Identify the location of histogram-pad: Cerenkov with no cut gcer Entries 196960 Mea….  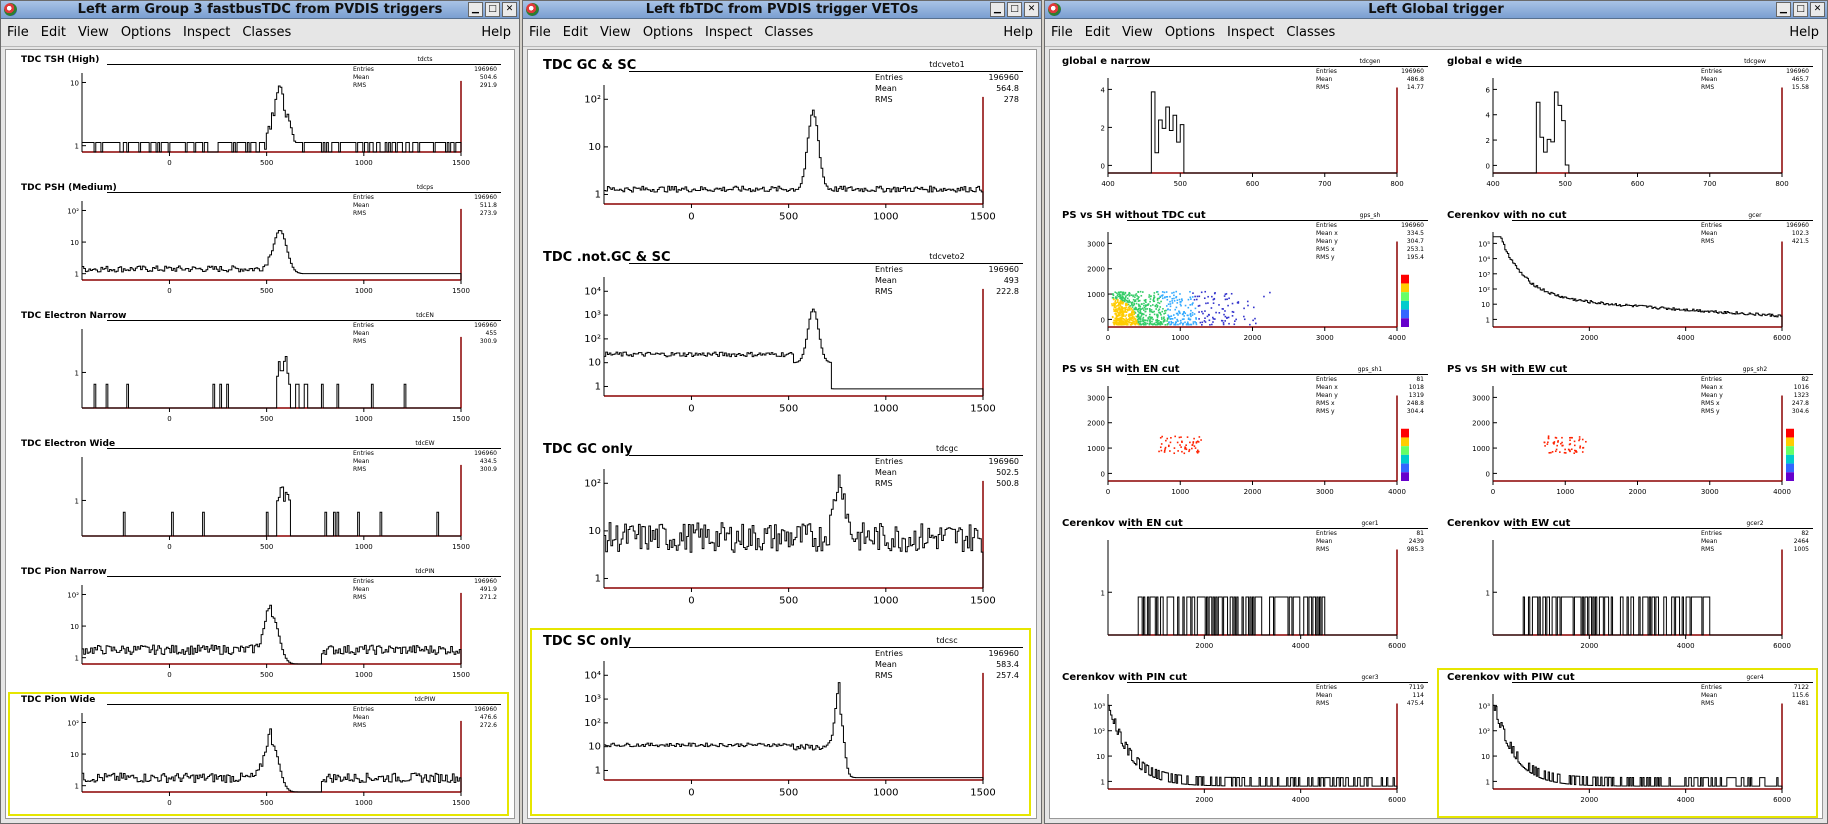
(1627, 281).